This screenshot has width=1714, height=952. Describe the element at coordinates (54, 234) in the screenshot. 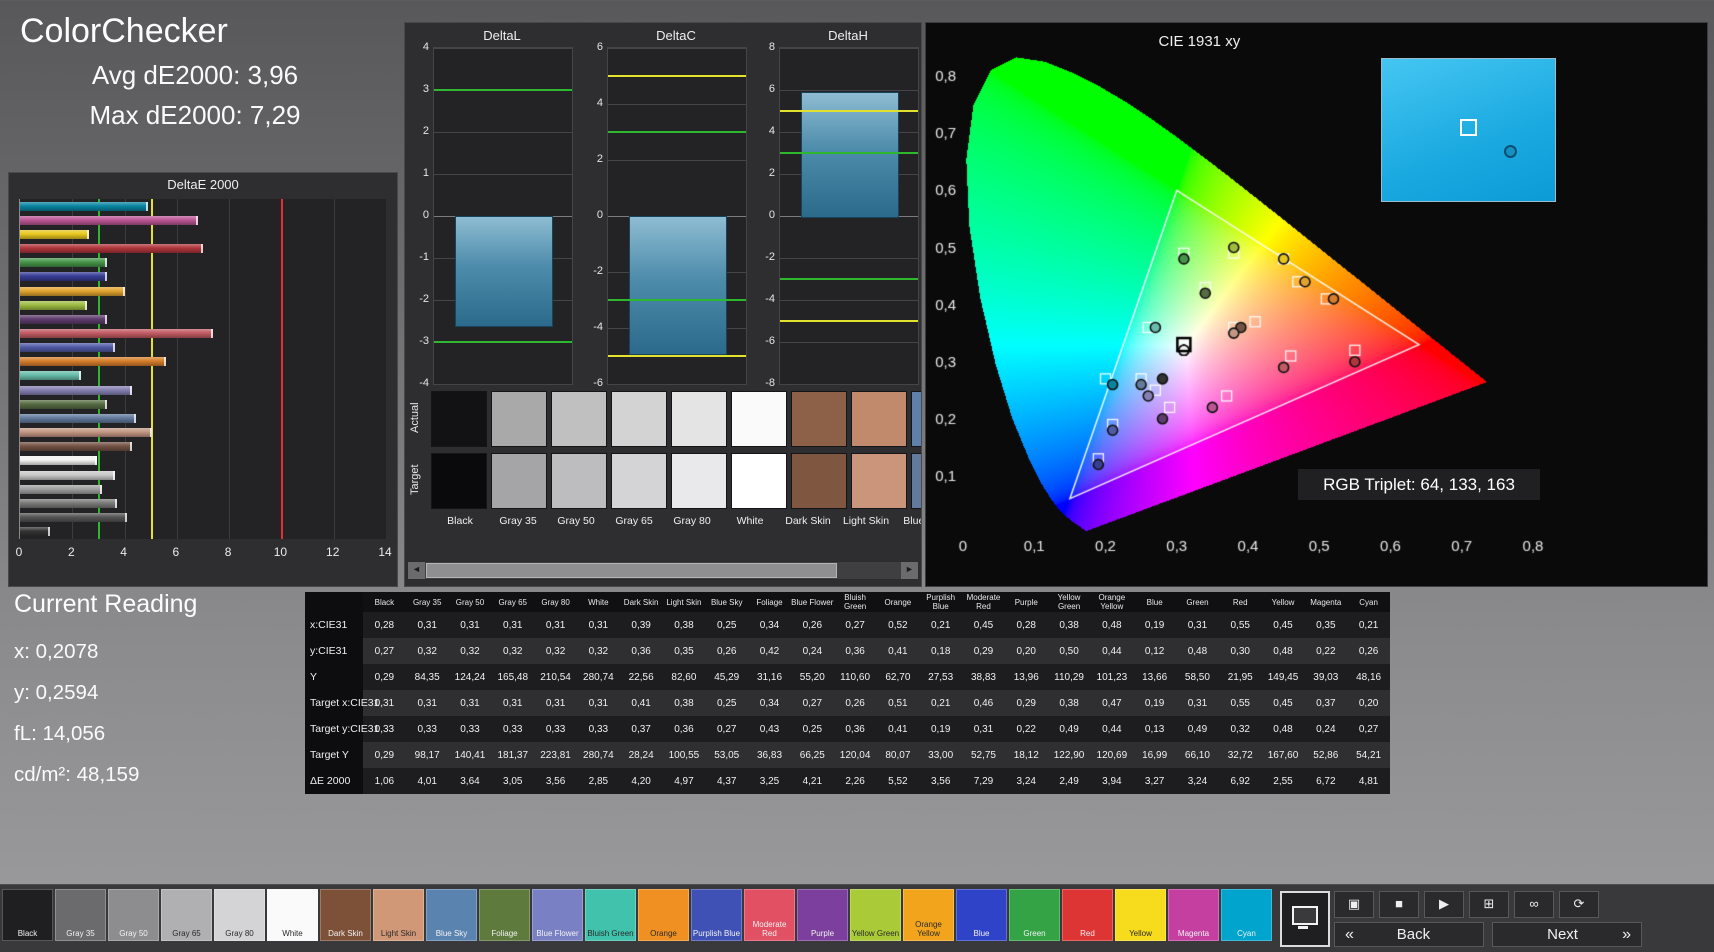

I see `deltae-bar-yellow` at that location.